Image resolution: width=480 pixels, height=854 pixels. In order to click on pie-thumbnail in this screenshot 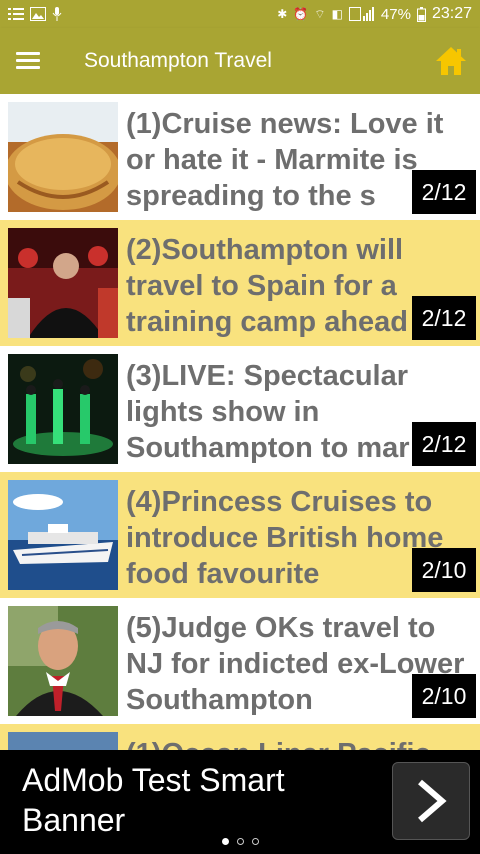, I will do `click(63, 157)`.